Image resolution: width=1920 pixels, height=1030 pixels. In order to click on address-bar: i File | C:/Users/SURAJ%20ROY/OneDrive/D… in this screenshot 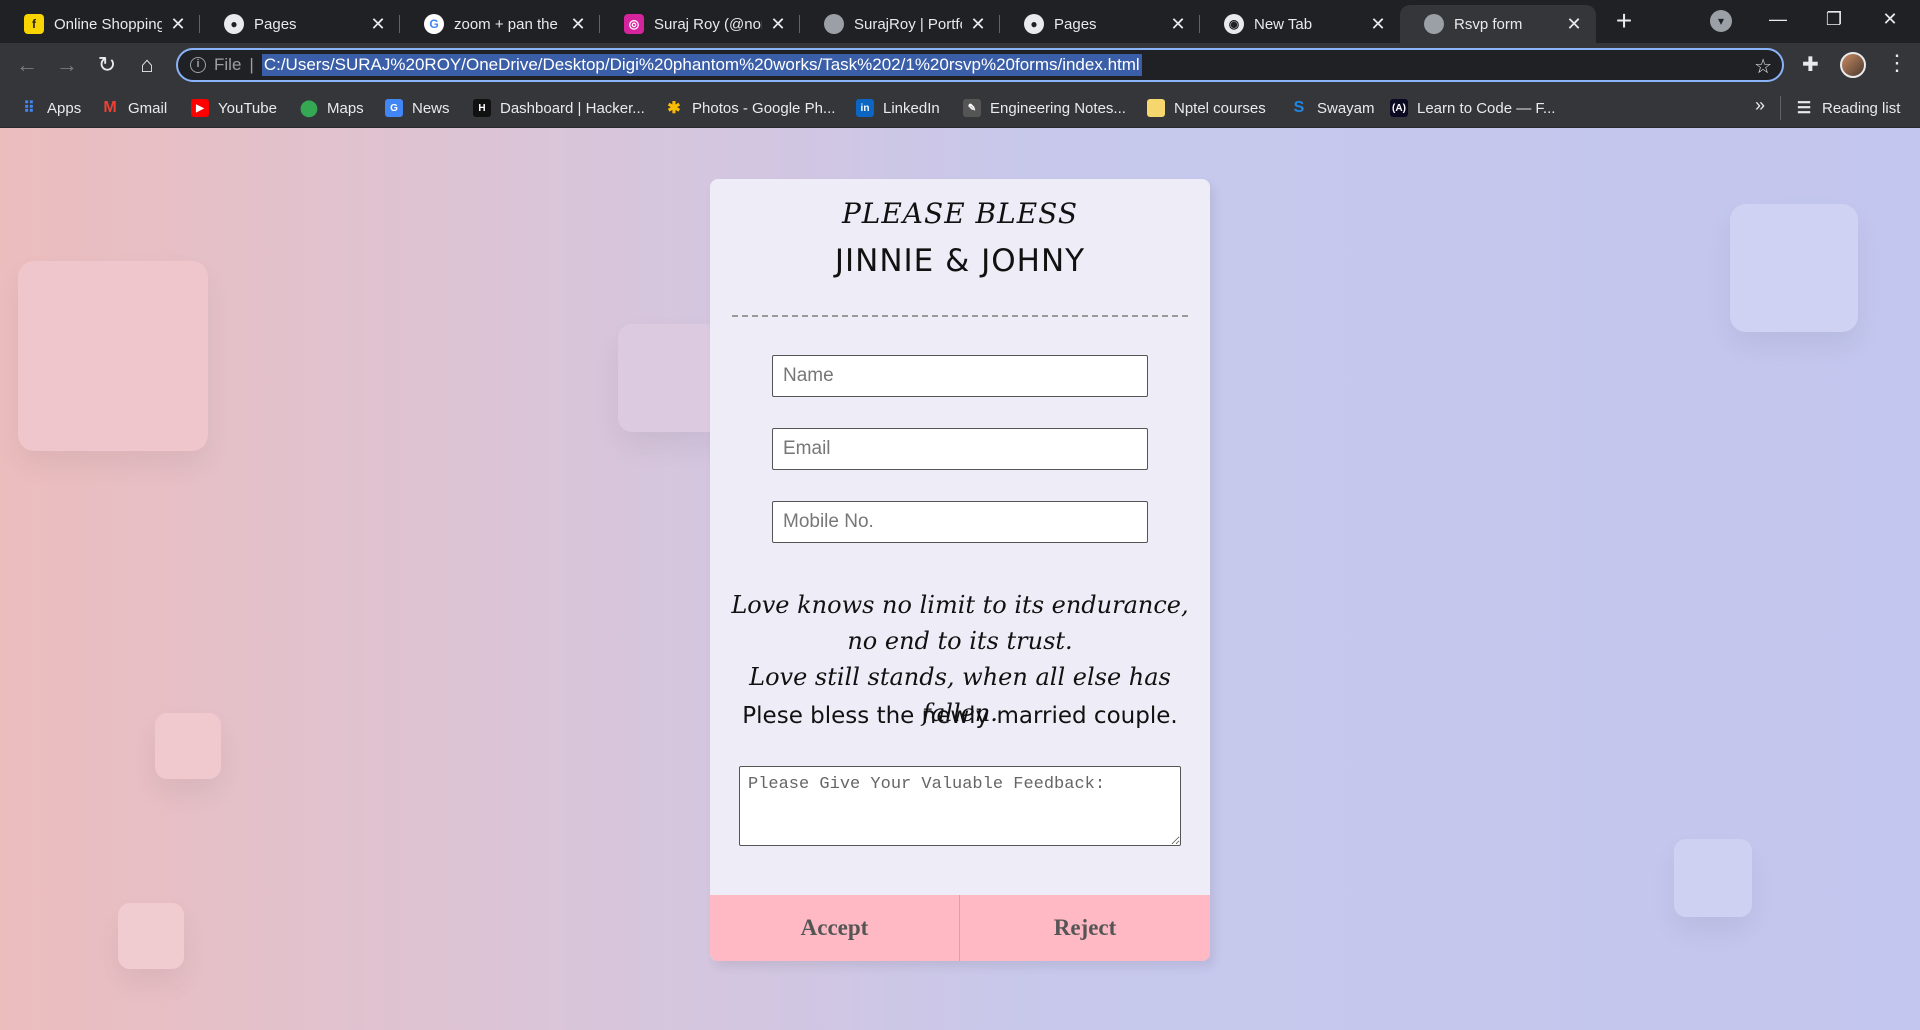, I will do `click(980, 65)`.